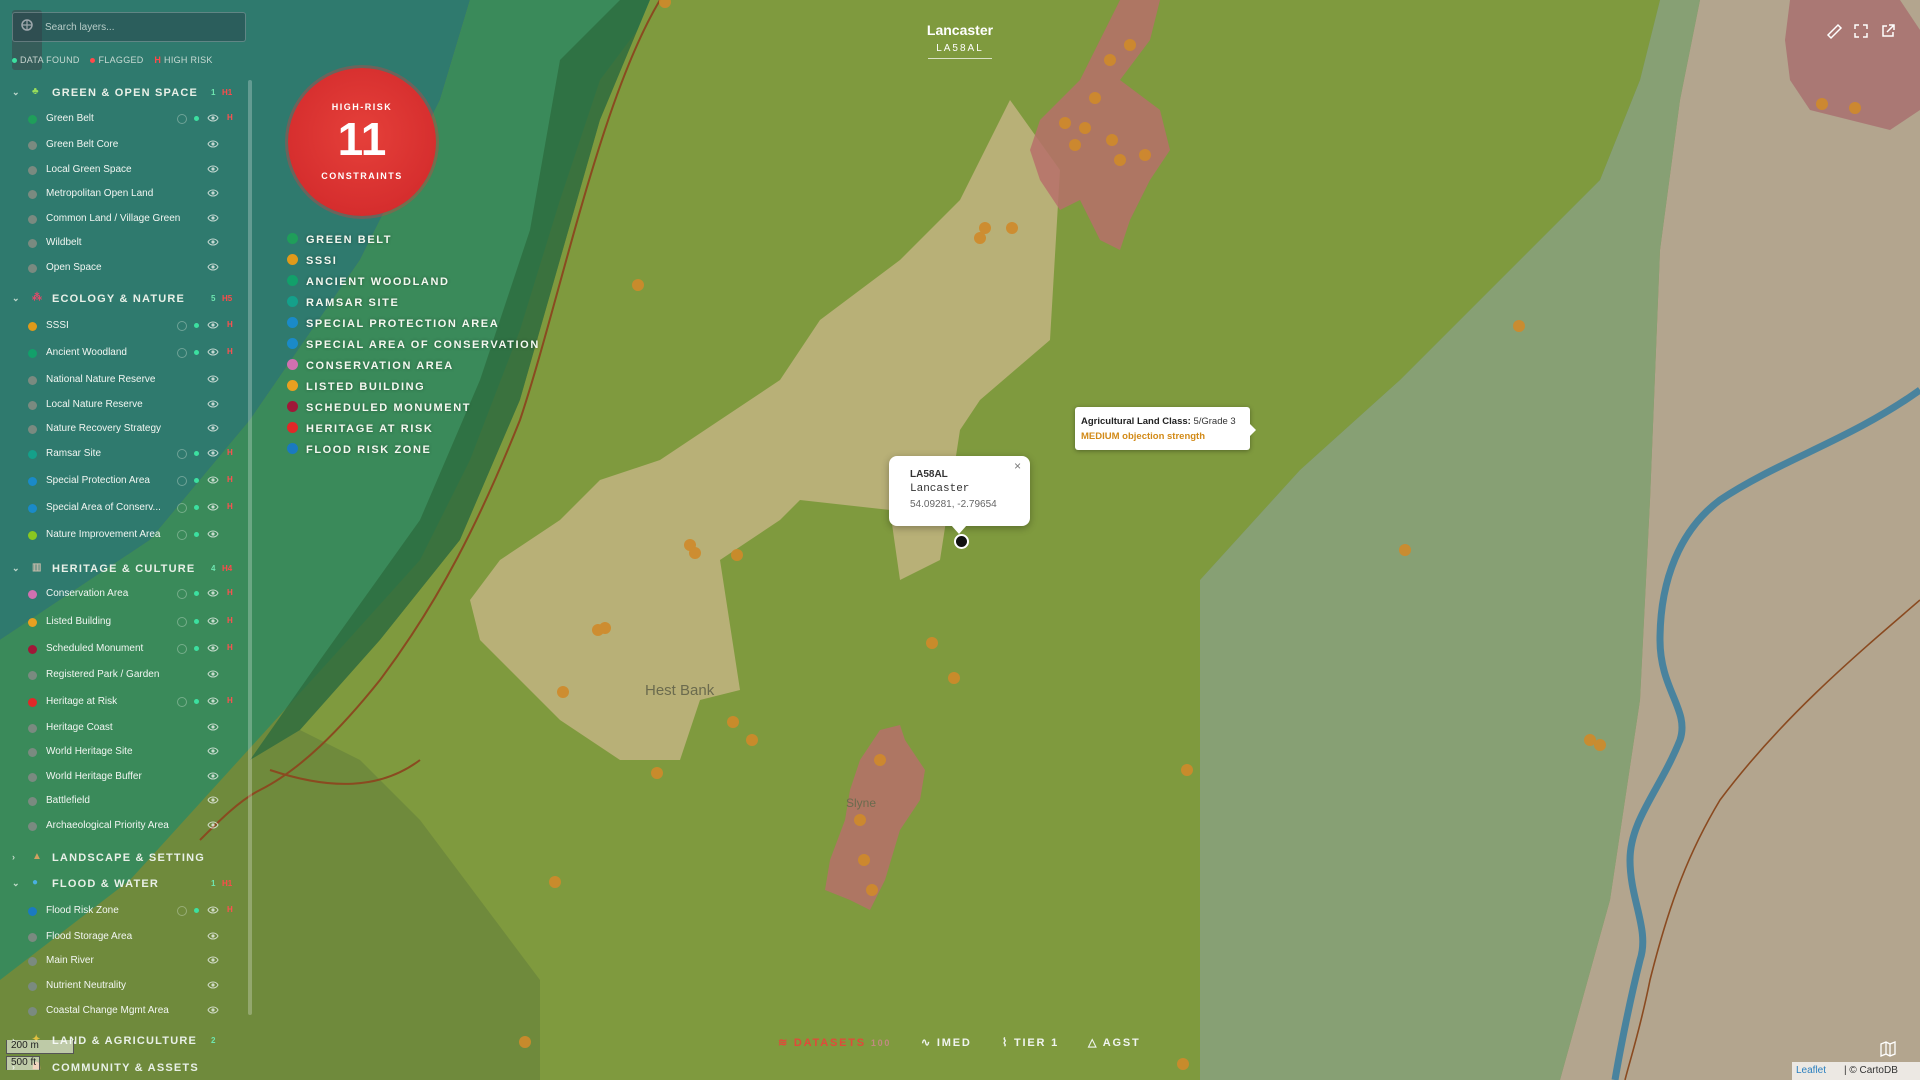  Describe the element at coordinates (135, 729) in the screenshot. I see `layer-row: Heritage Coast` at that location.